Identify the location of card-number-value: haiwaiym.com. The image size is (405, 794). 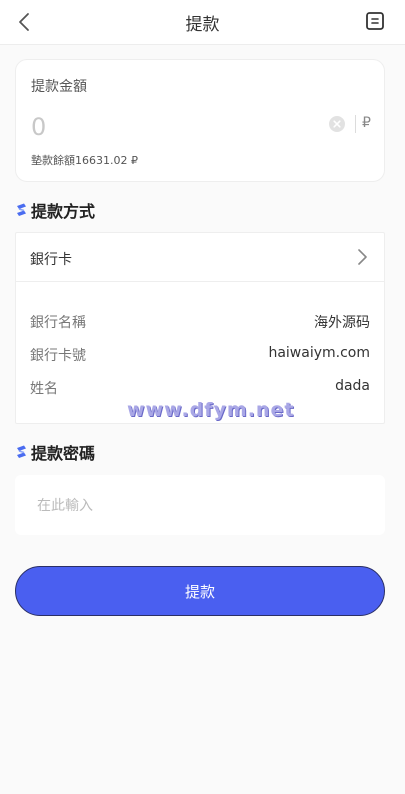
(319, 353).